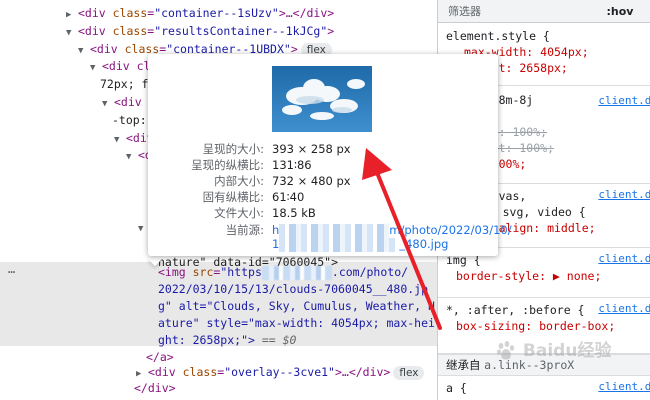 This screenshot has width=650, height=400. Describe the element at coordinates (409, 373) in the screenshot. I see `flex-badge: flex` at that location.